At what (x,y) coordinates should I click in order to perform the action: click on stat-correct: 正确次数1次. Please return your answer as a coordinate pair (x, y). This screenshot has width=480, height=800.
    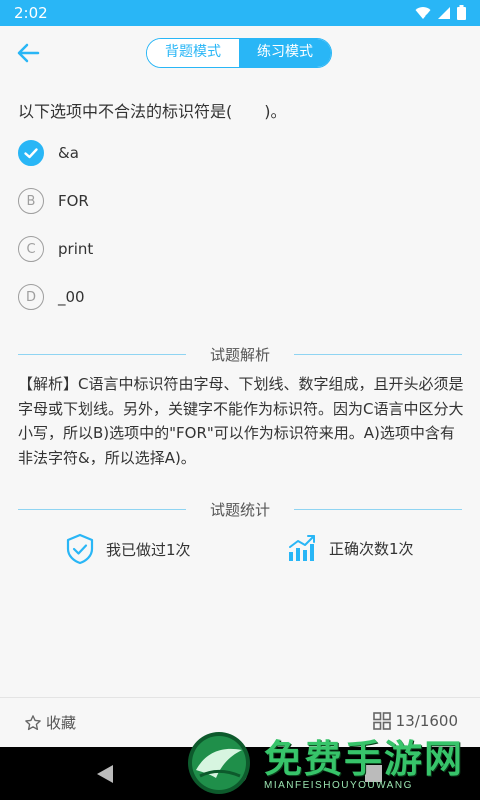
    Looking at the image, I should click on (350, 548).